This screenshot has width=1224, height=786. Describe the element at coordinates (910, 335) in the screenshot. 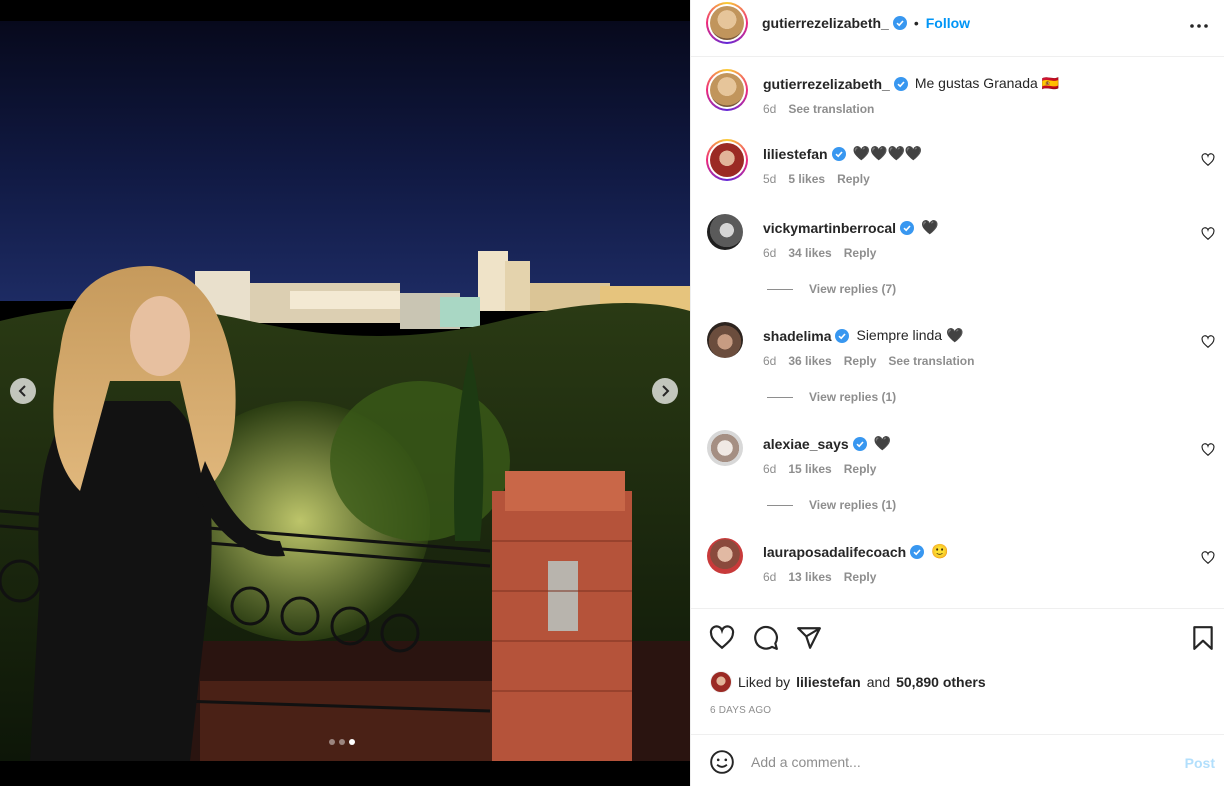

I see `comment-text: Siempre linda 🖤` at that location.